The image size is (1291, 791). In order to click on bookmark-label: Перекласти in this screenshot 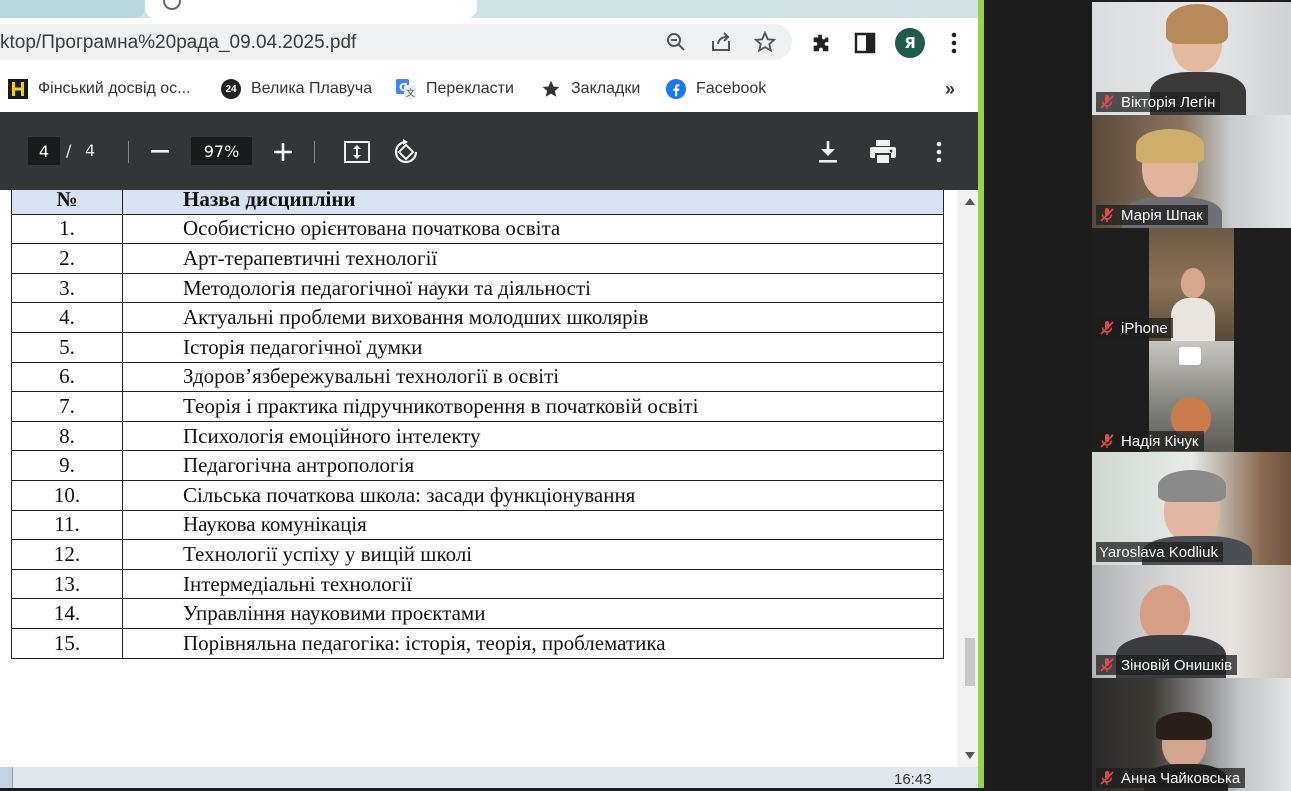, I will do `click(470, 88)`.